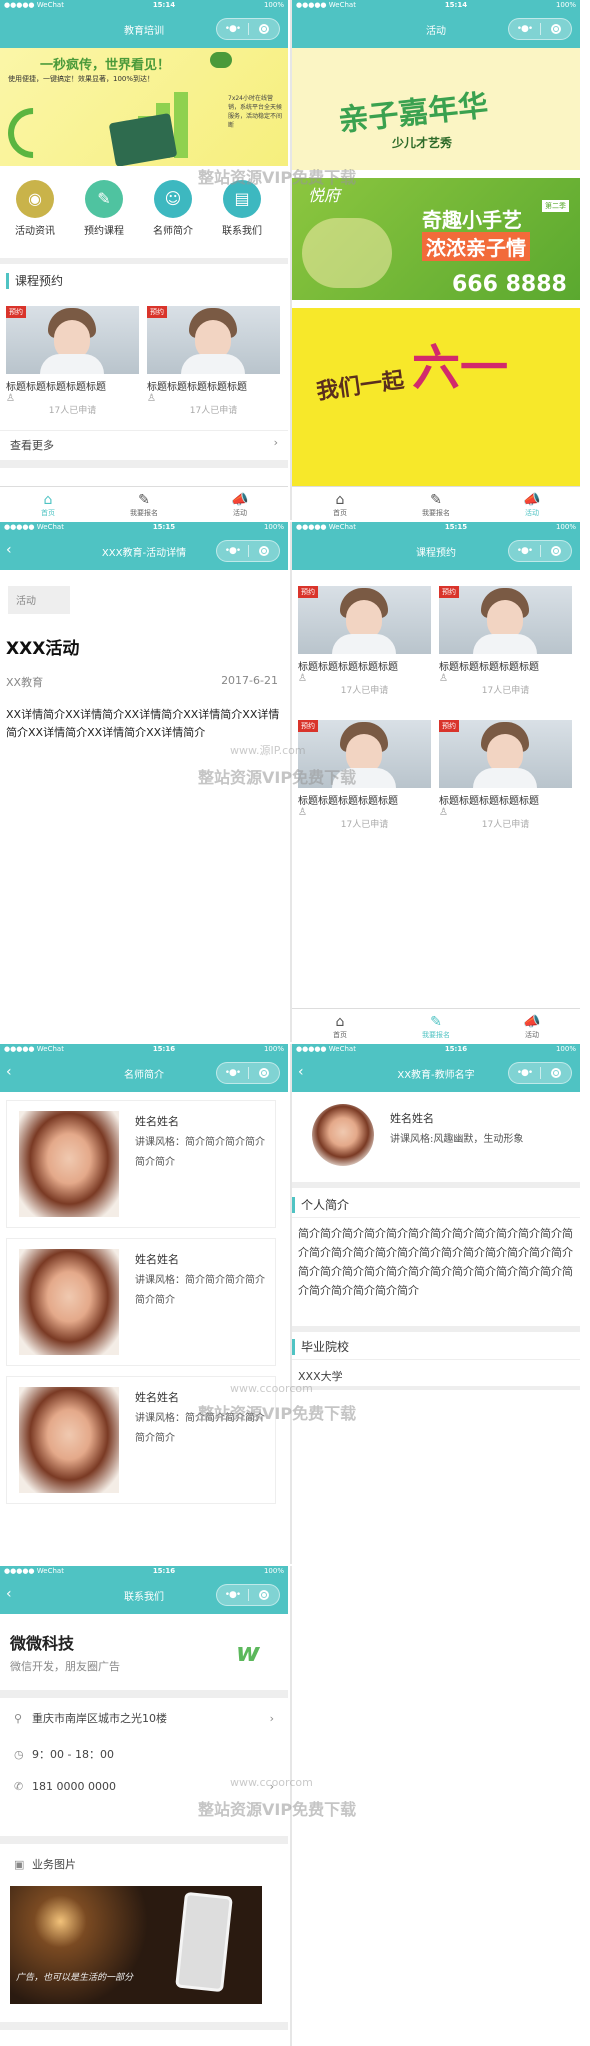 Image resolution: width=590 pixels, height=2046 pixels. I want to click on tab-bar: ⌂ 首页 ✎ 我要报名 📣 活动, so click(436, 1025).